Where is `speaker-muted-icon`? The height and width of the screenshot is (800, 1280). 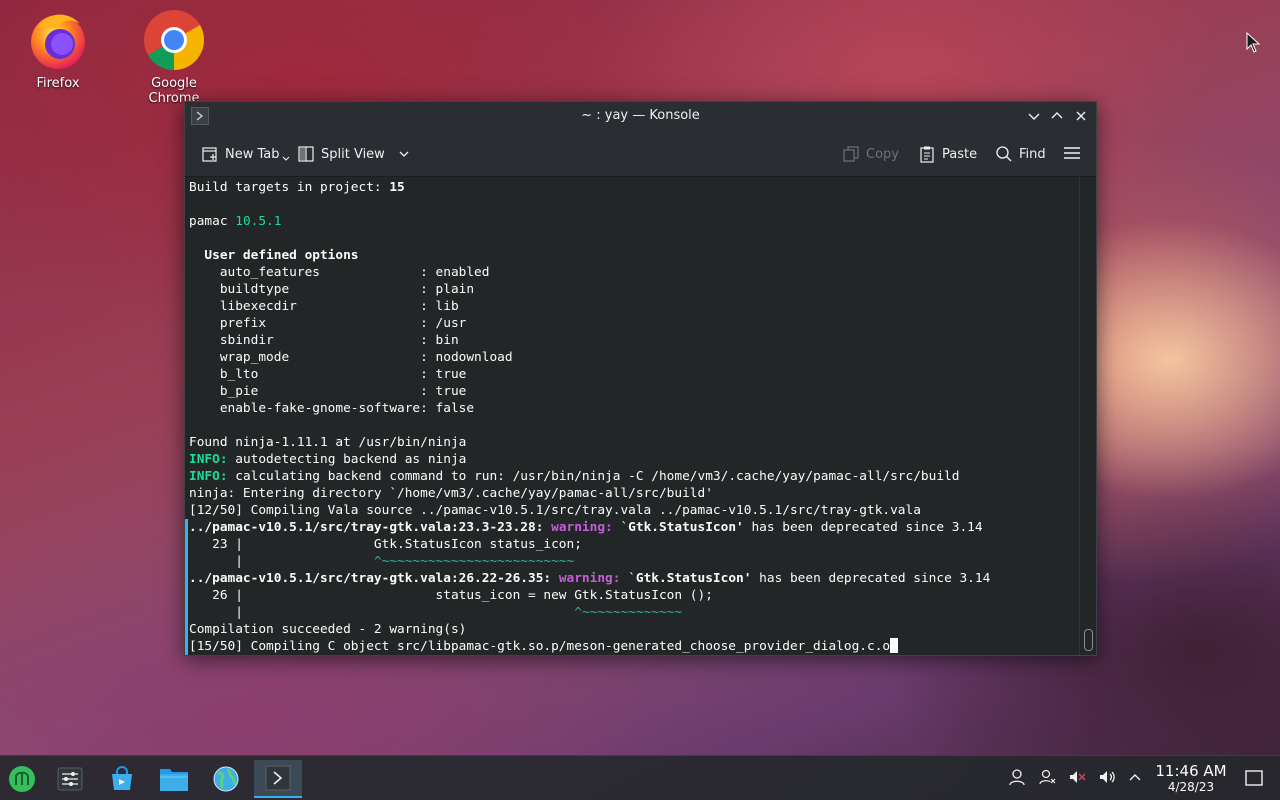 speaker-muted-icon is located at coordinates (1077, 777).